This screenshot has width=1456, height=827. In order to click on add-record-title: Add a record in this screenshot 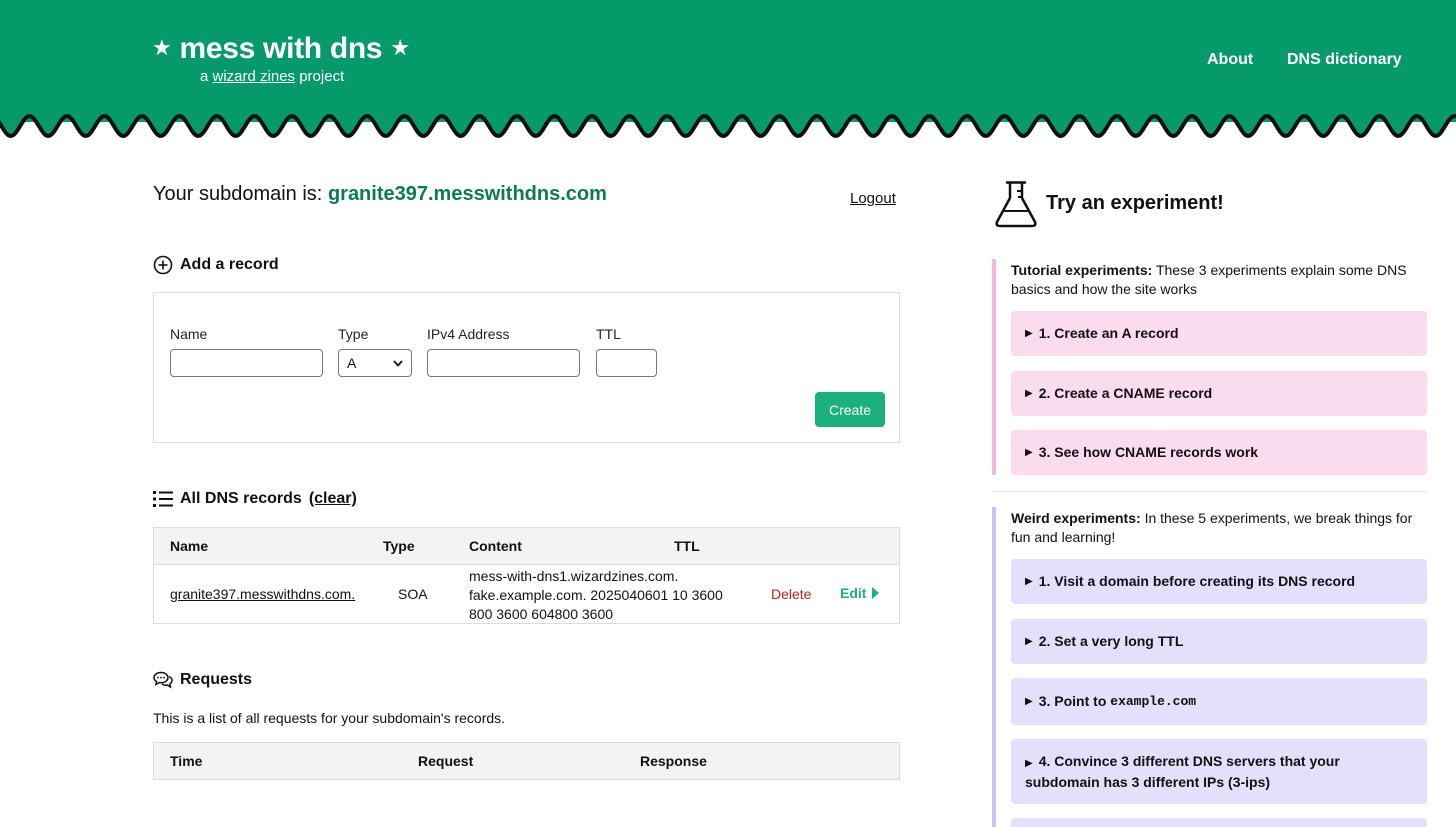, I will do `click(229, 264)`.